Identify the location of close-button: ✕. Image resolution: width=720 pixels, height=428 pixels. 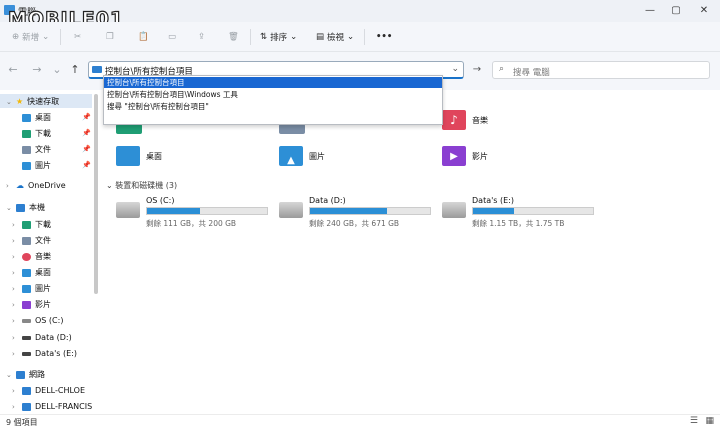
(704, 10).